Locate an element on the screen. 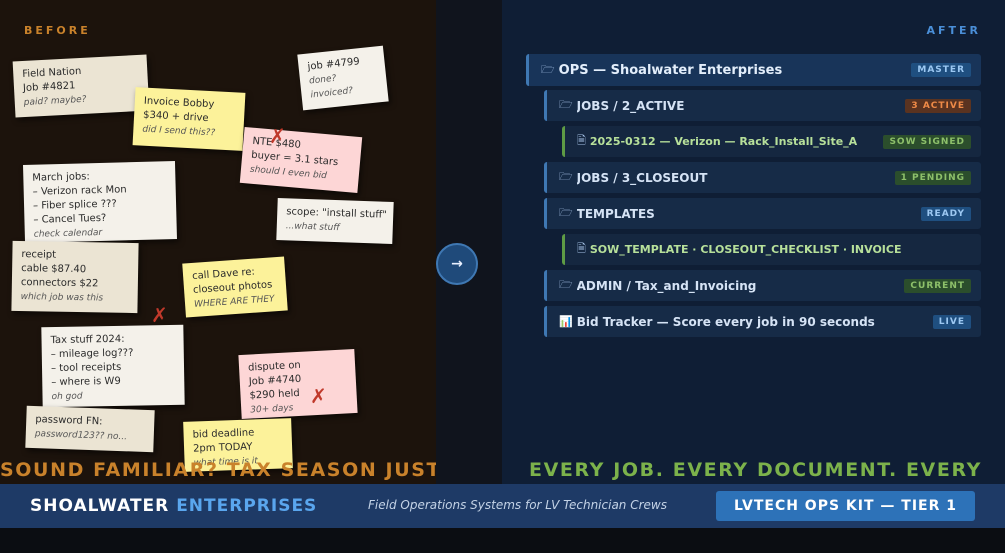  folder-row-ops-root: 🗁 OPS — Shoalwater Enterprises MASTER is located at coordinates (753, 70).